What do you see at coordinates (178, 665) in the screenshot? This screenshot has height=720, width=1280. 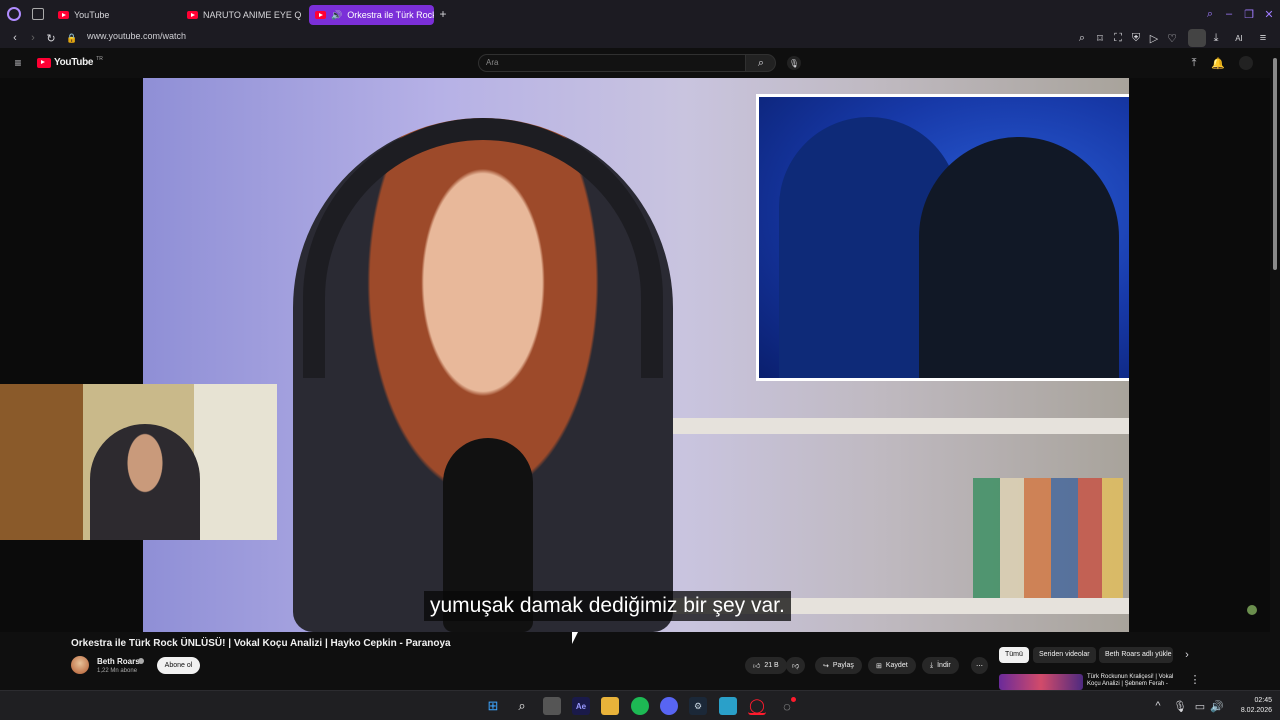 I see `subscribe-button: Abone ol` at bounding box center [178, 665].